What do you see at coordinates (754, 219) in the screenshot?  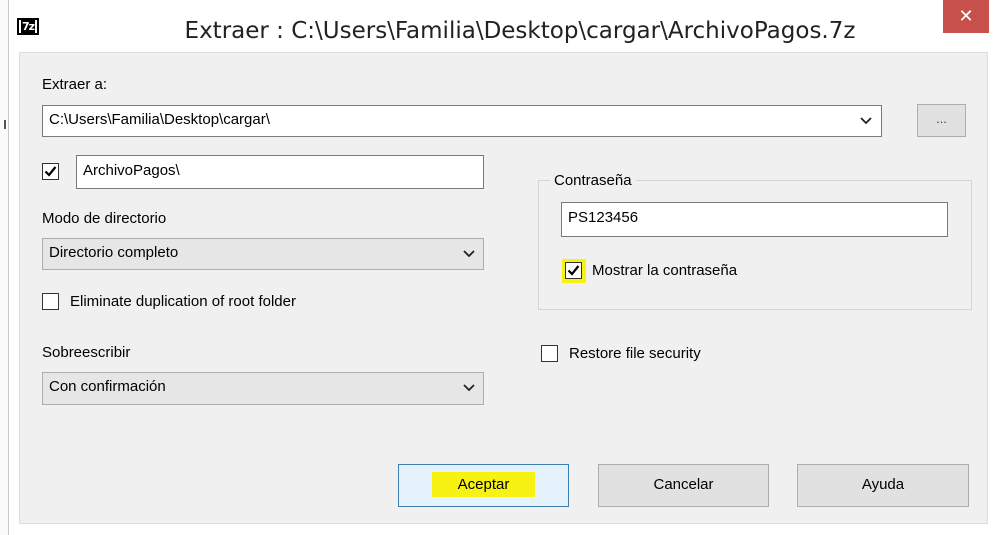 I see `password-input: PS123456` at bounding box center [754, 219].